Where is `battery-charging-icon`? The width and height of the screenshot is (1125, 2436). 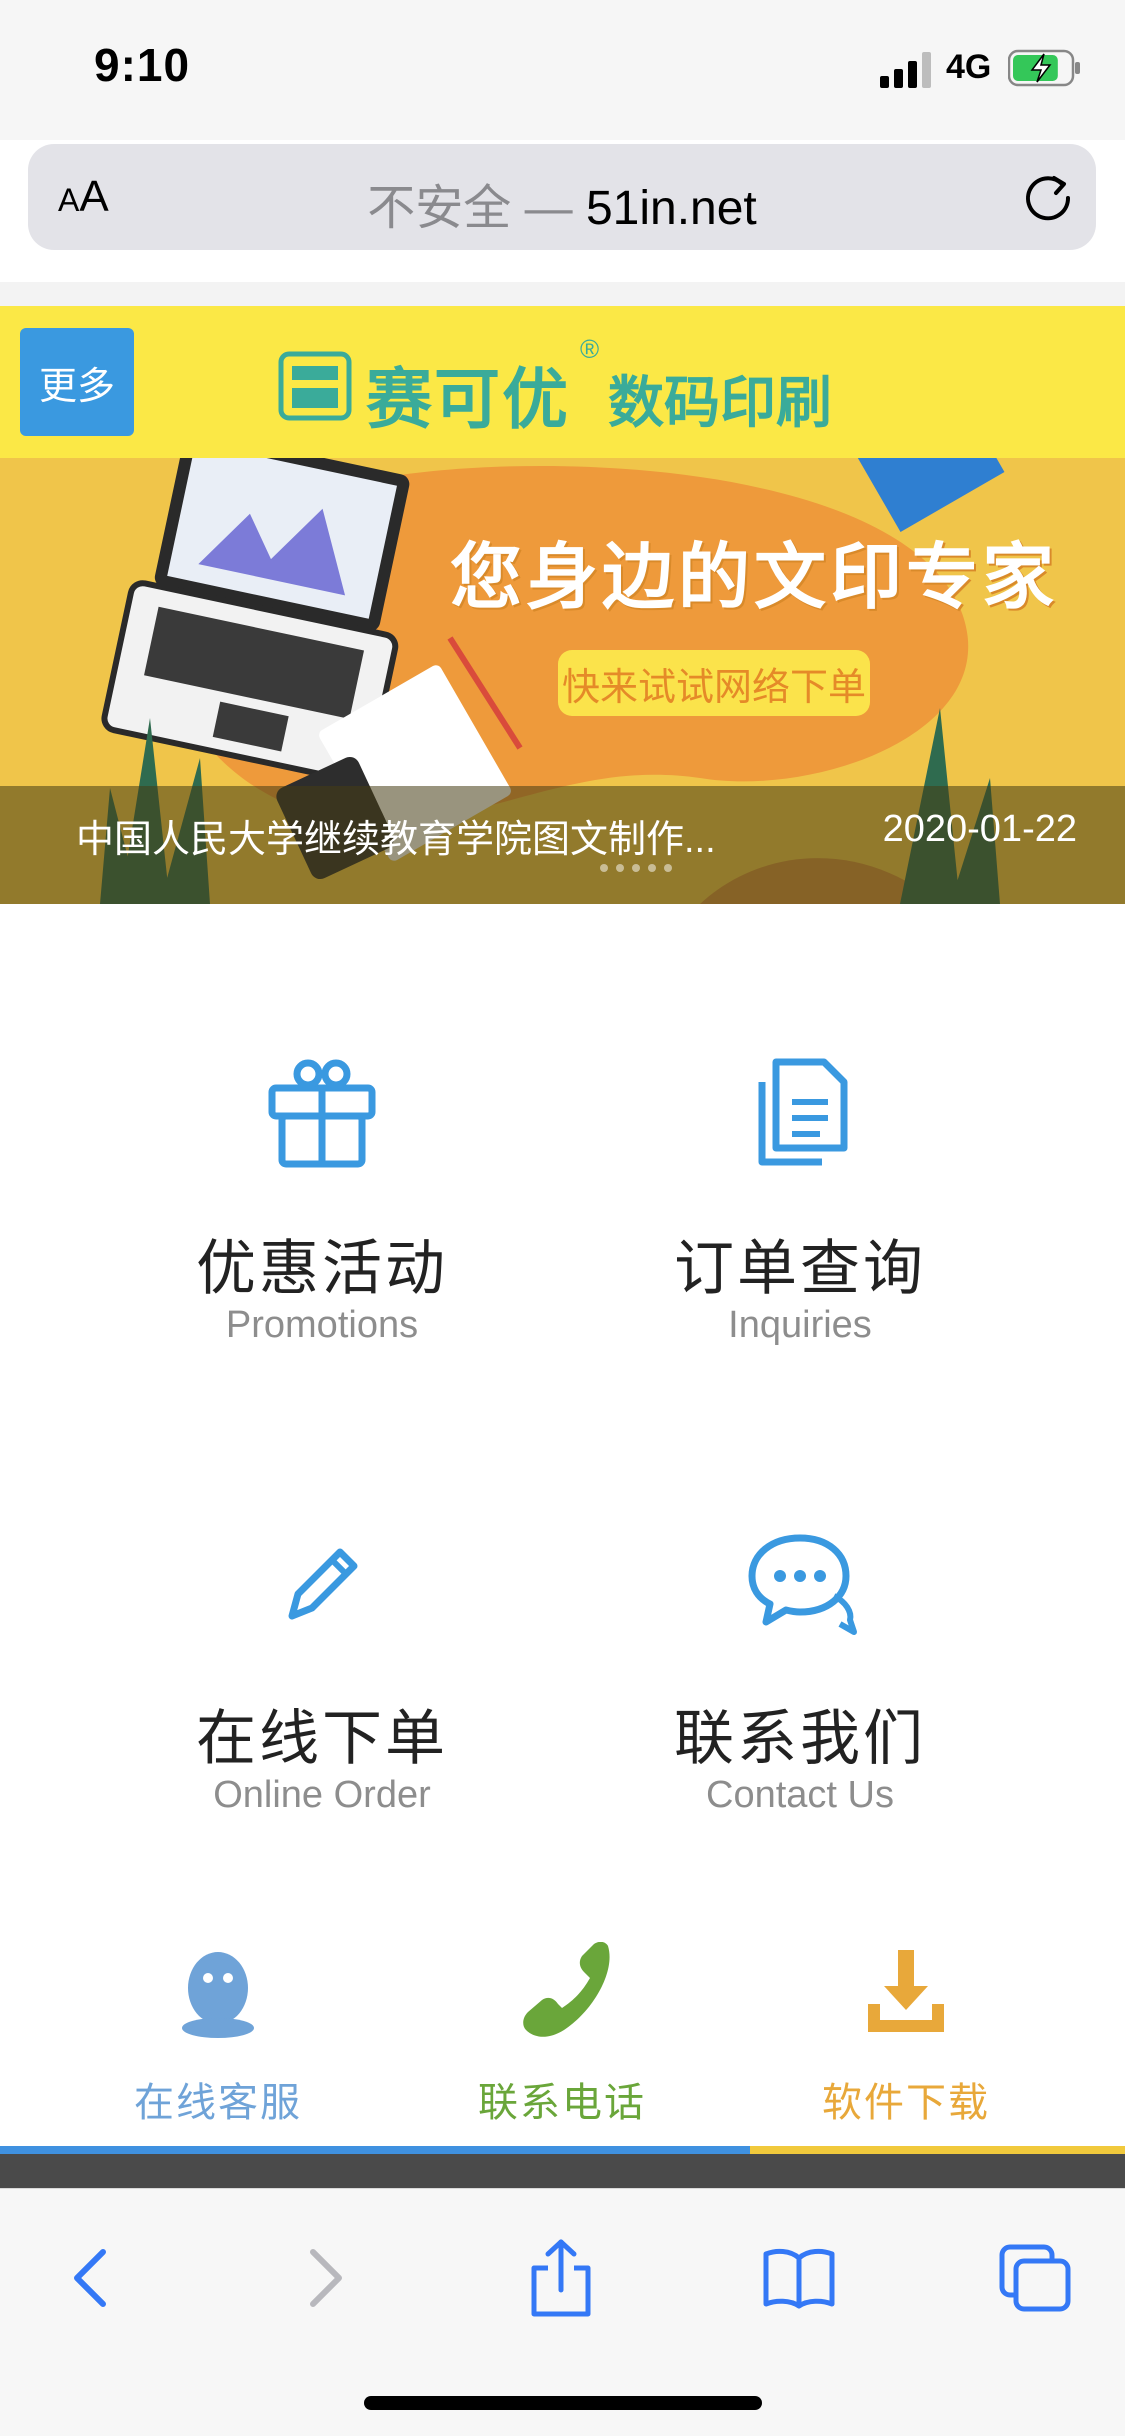 battery-charging-icon is located at coordinates (1044, 68).